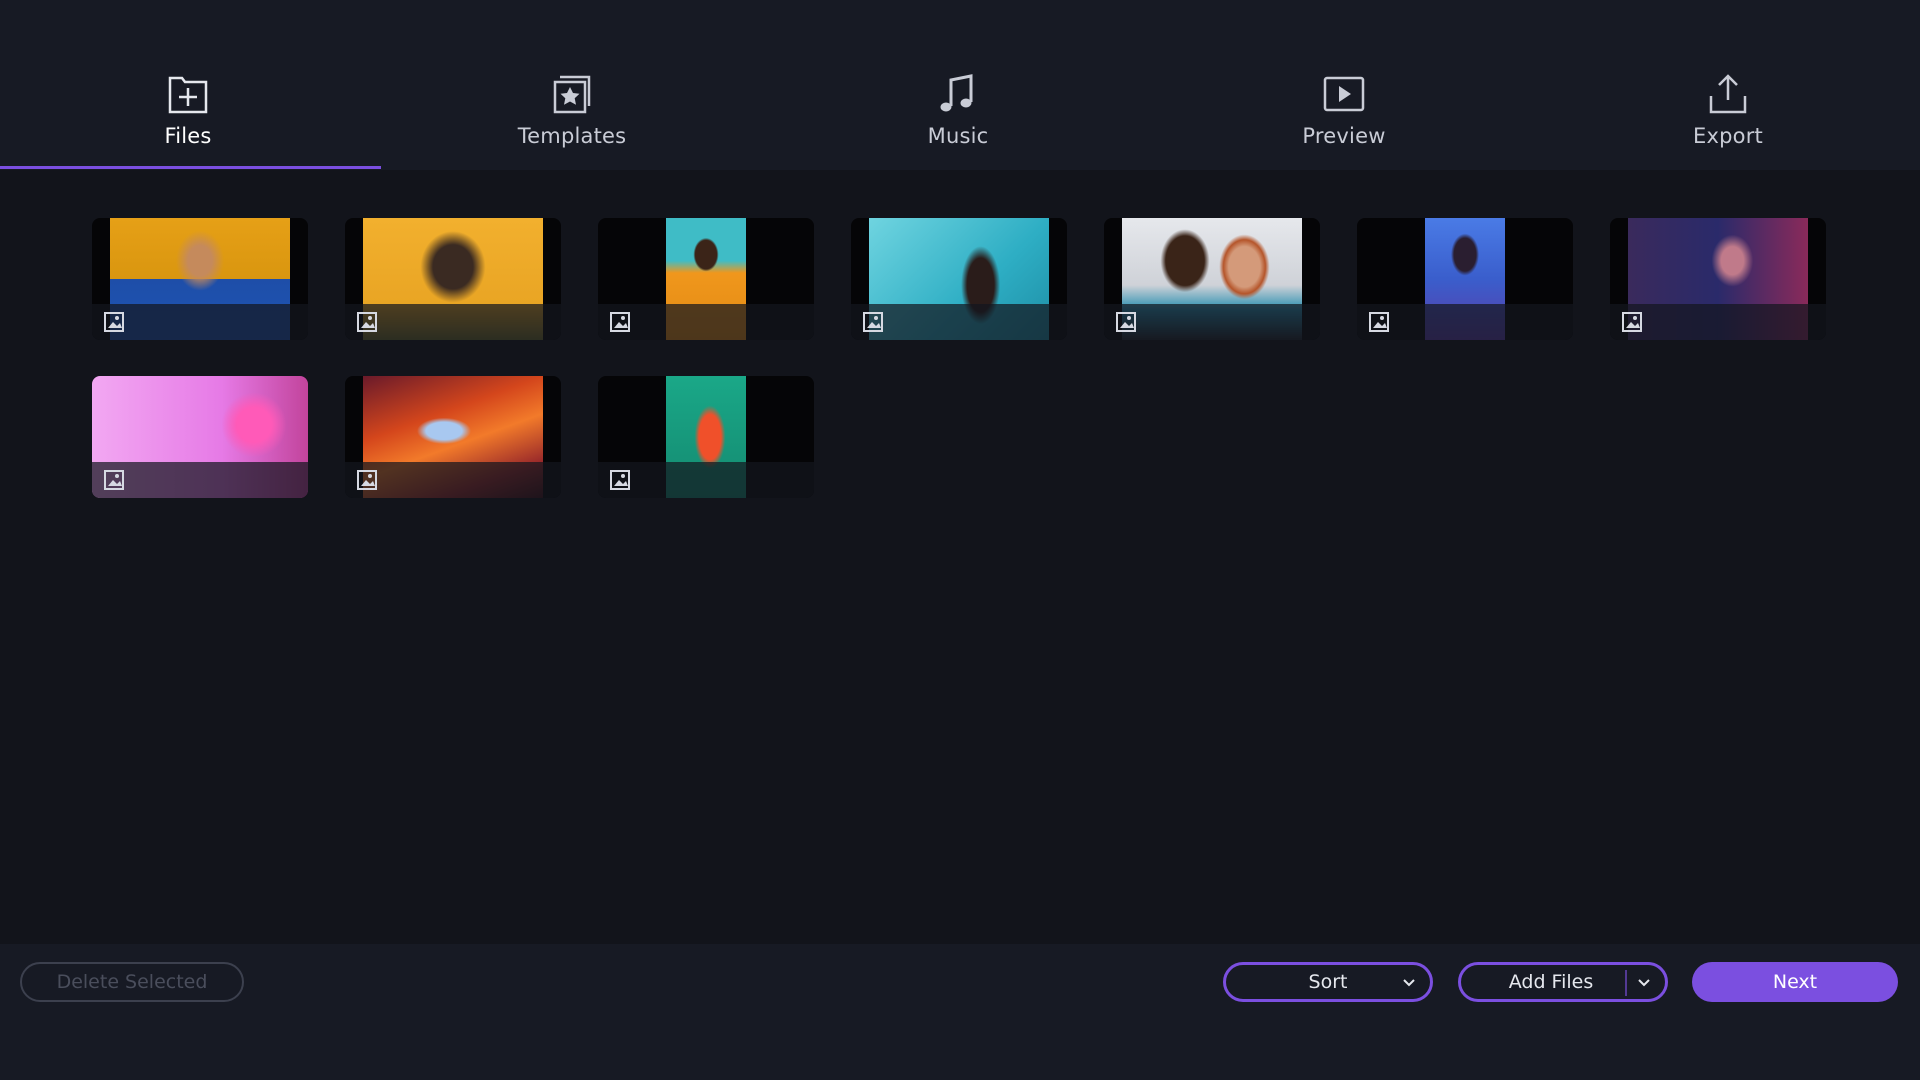 Image resolution: width=1920 pixels, height=1080 pixels. What do you see at coordinates (960, 1012) in the screenshot?
I see `bottom-action-bar: Delete Selected Sort Add Files Next` at bounding box center [960, 1012].